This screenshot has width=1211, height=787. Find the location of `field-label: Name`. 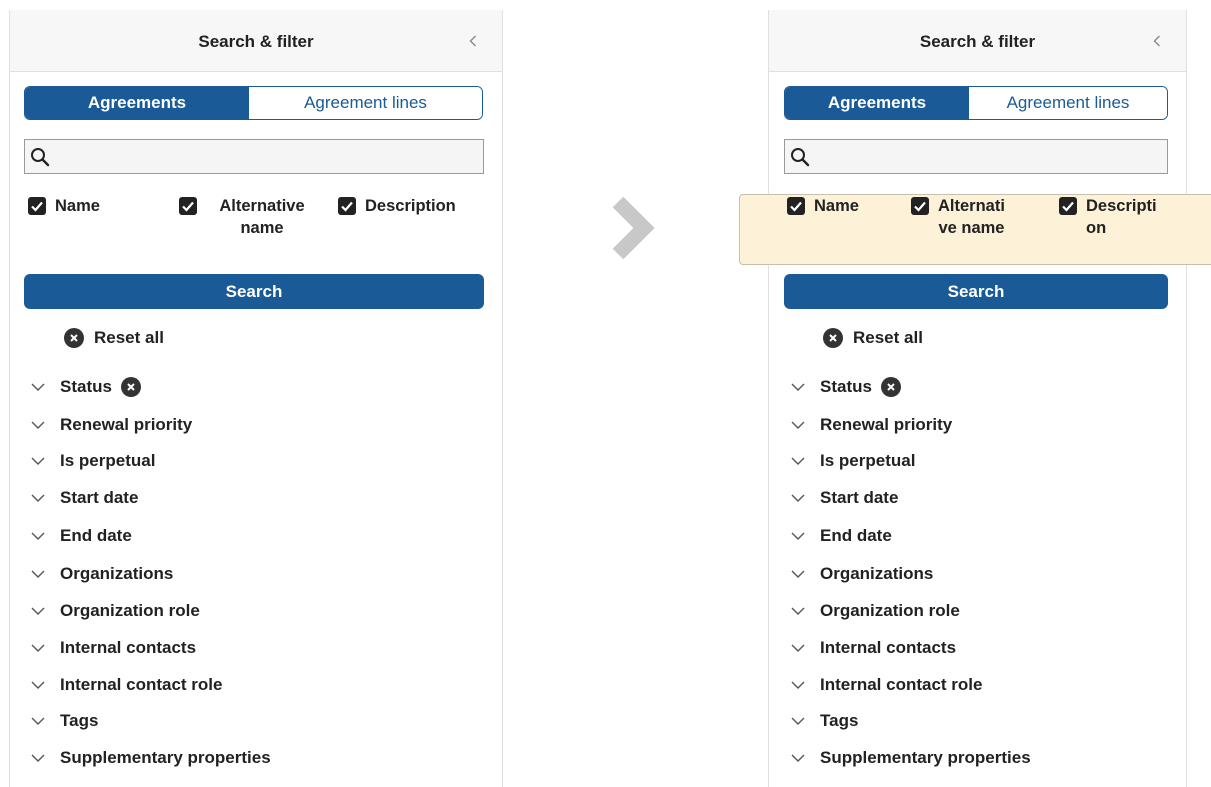

field-label: Name is located at coordinates (836, 206).